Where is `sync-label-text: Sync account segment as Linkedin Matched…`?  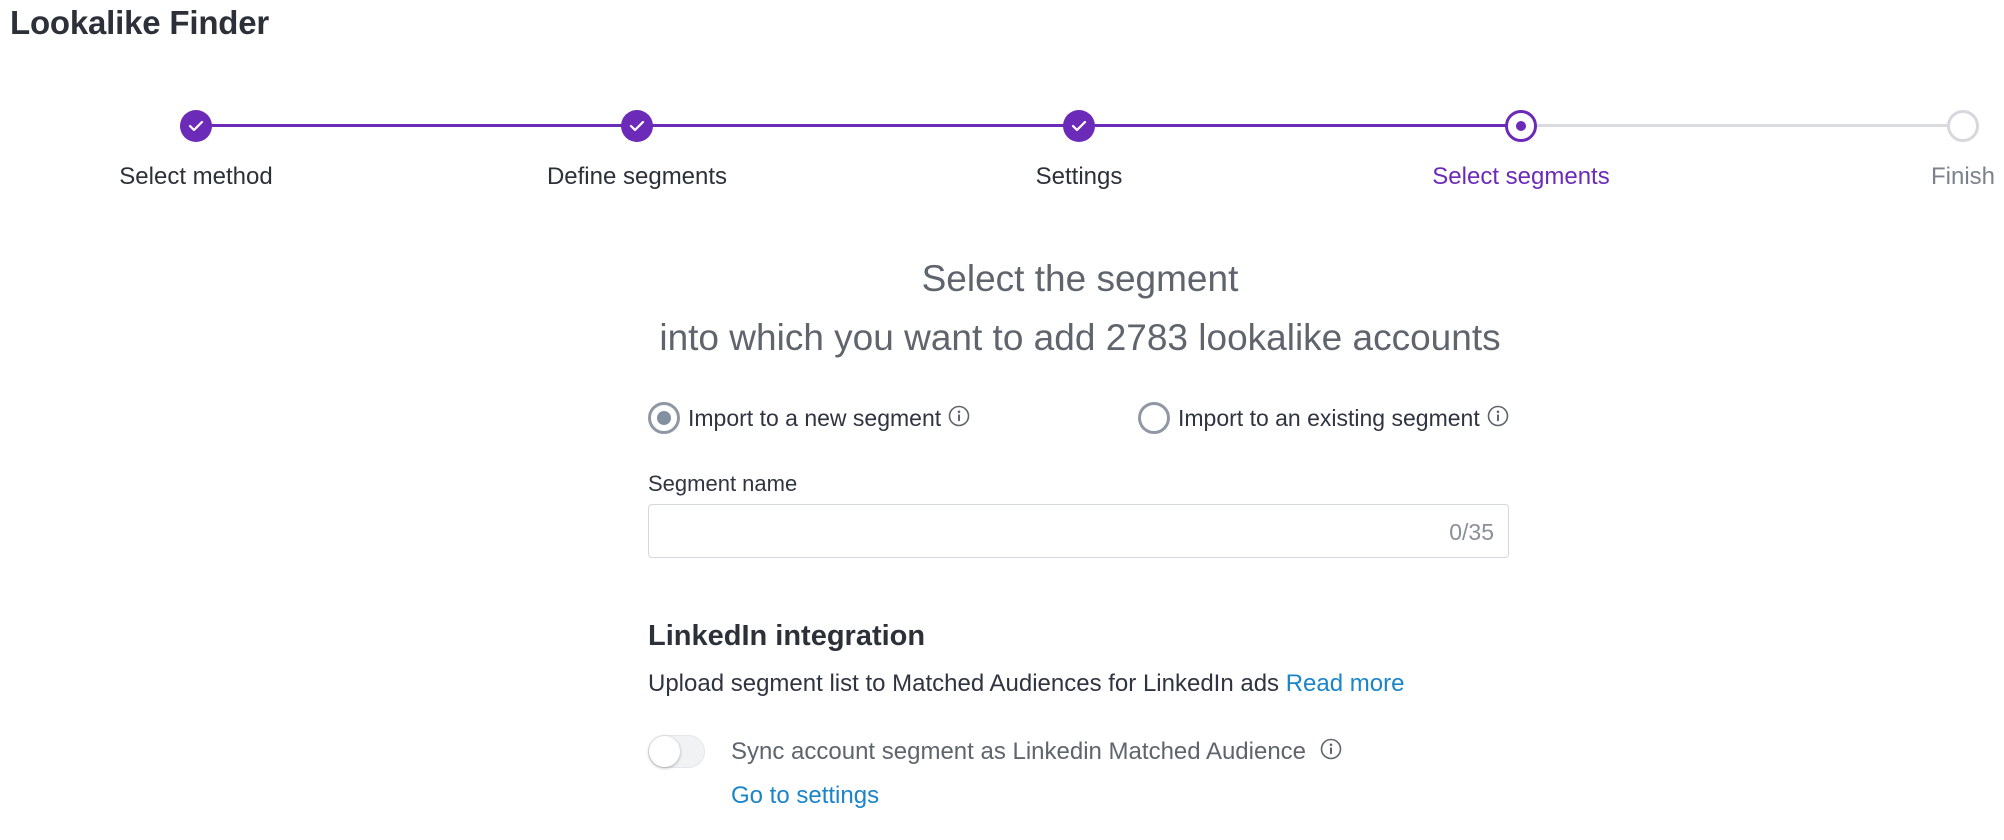 sync-label-text: Sync account segment as Linkedin Matched… is located at coordinates (1019, 751).